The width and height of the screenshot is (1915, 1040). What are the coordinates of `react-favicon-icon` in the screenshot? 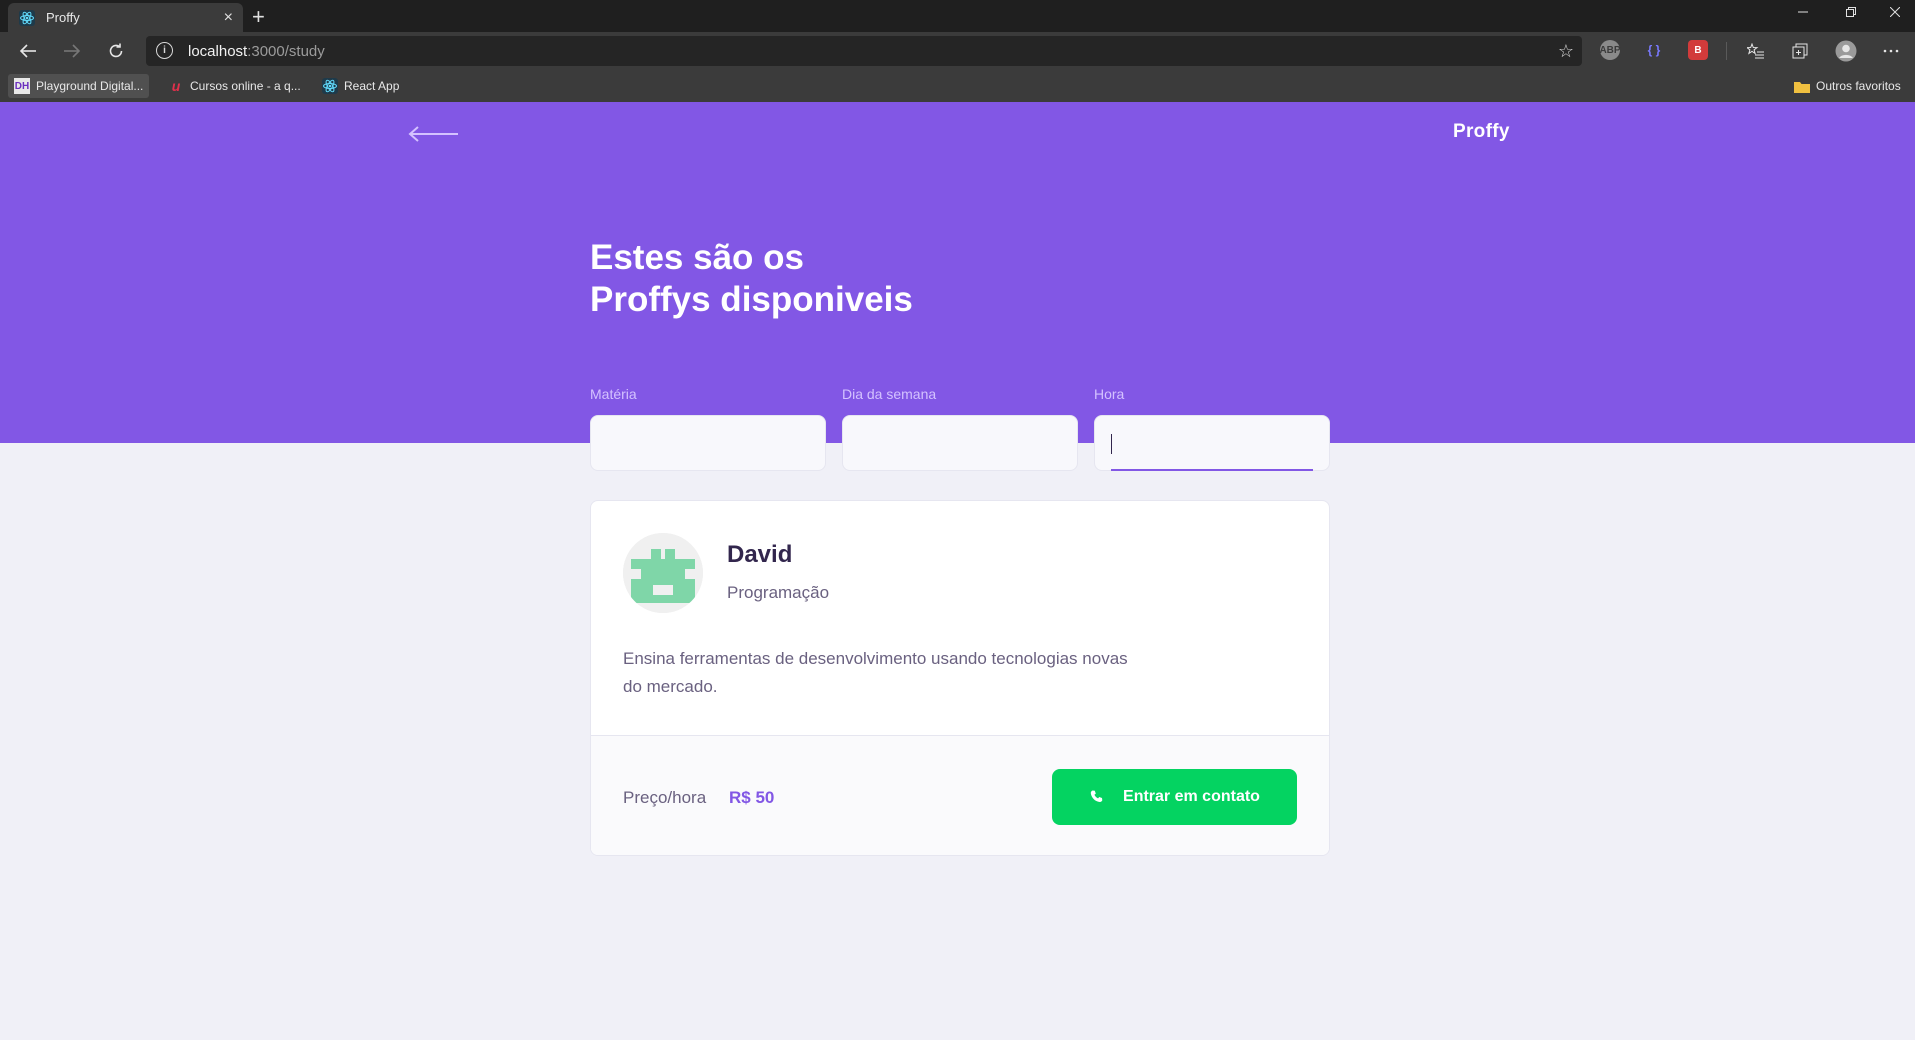 It's located at (27, 18).